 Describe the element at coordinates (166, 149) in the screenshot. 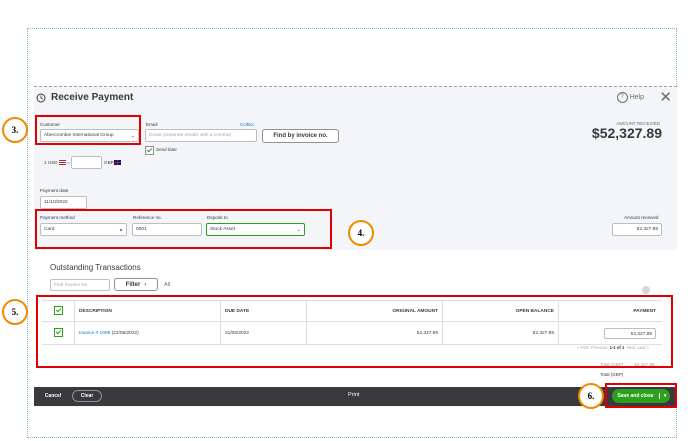

I see `send-later-label: Send later` at that location.